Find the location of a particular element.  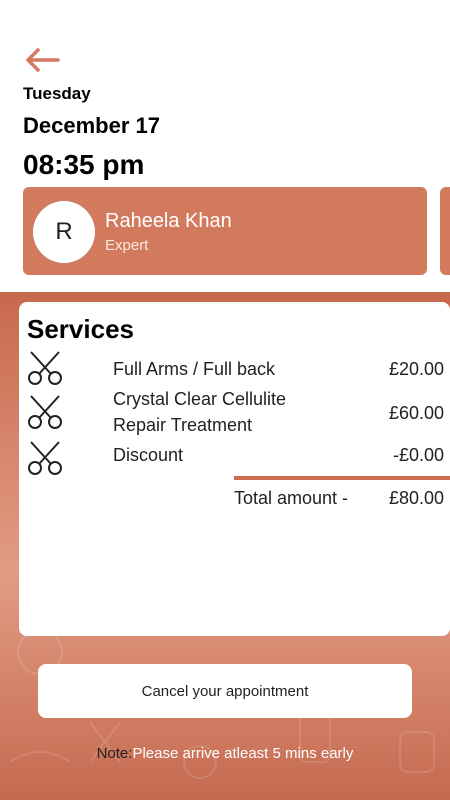

note-label: Note: is located at coordinates (114, 753).